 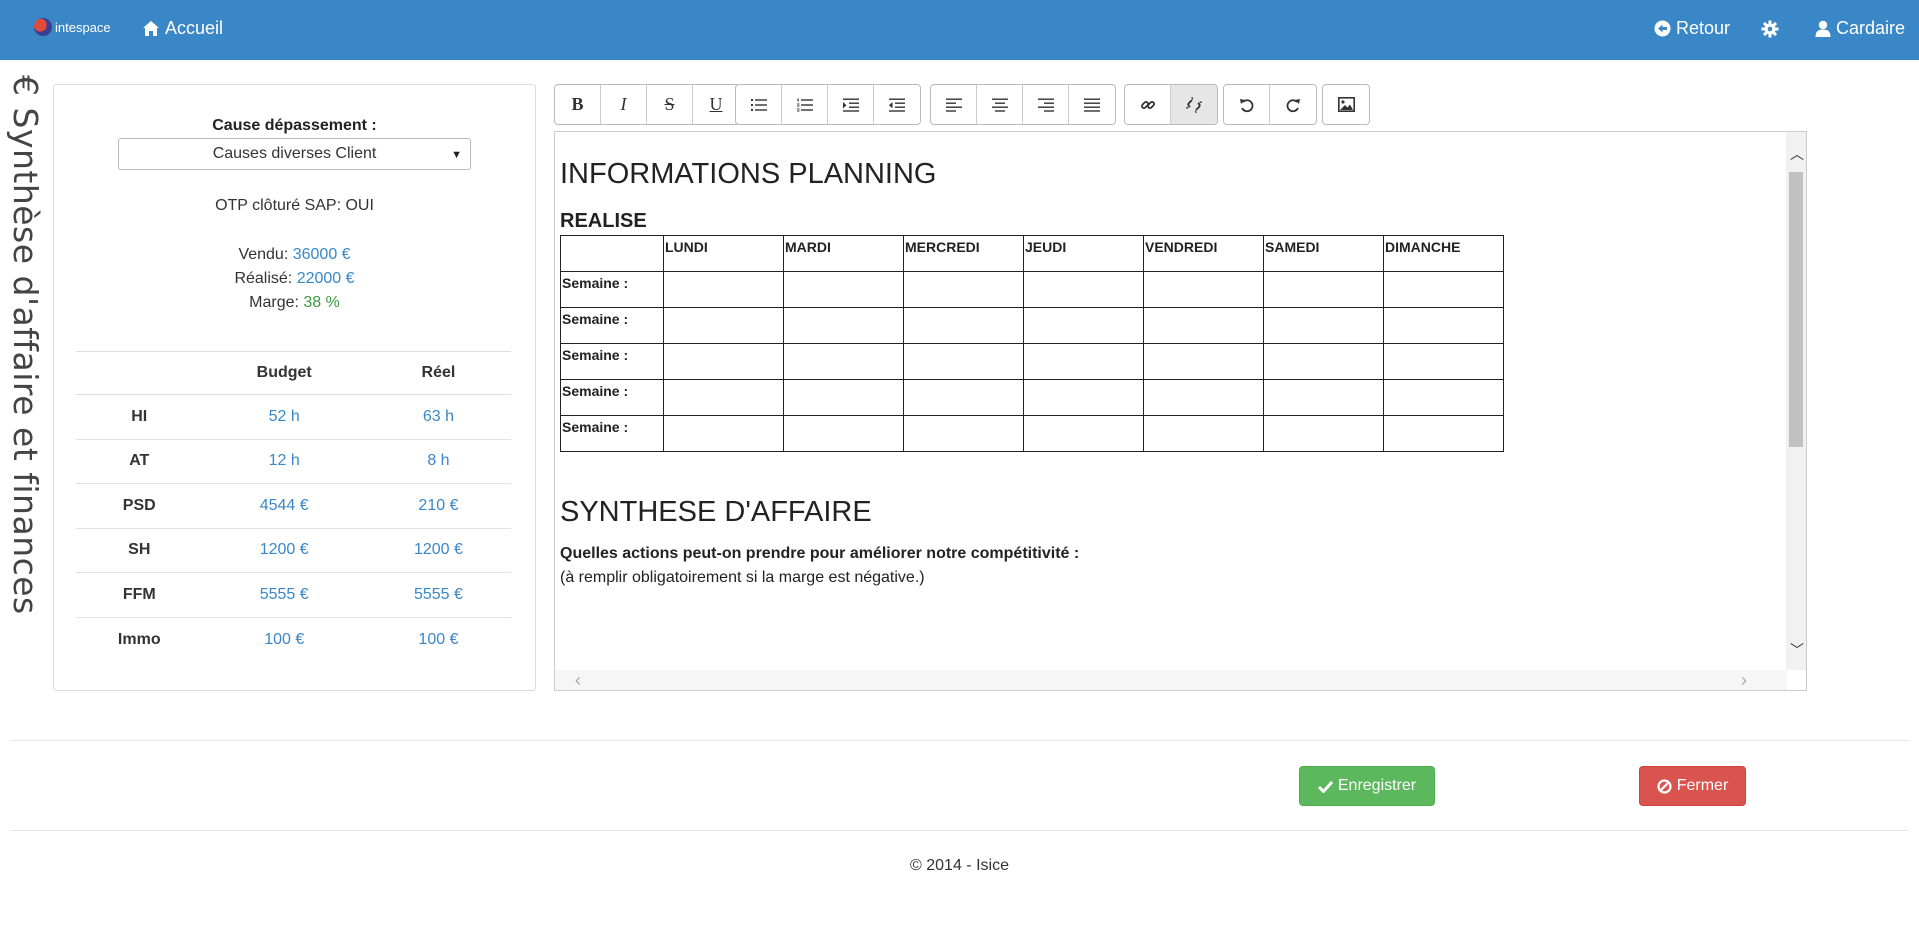 I want to click on bulleted-list-button, so click(x=759, y=104).